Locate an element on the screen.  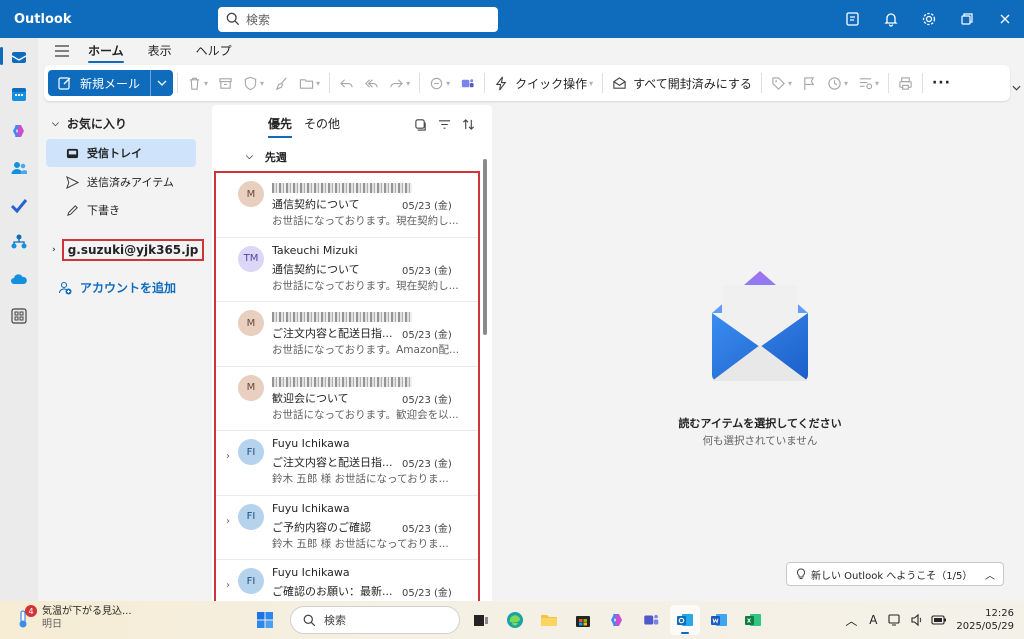
snooze-button: ▾ is located at coordinates (837, 83).